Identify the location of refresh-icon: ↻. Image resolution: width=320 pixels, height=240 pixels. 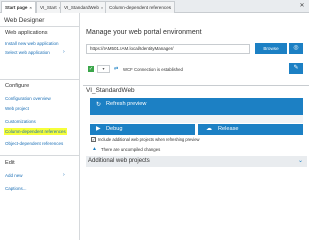
(99, 105).